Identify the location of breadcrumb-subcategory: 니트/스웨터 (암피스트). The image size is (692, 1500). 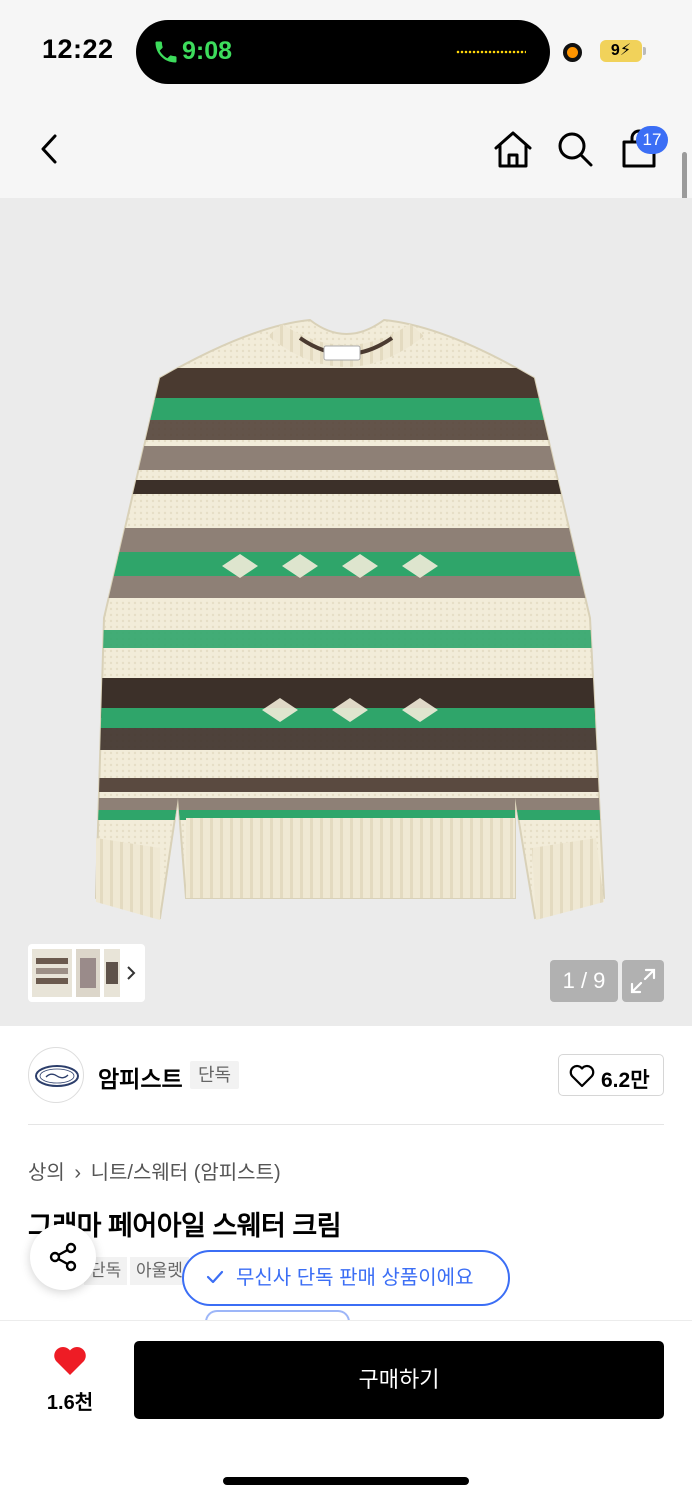
(186, 1170).